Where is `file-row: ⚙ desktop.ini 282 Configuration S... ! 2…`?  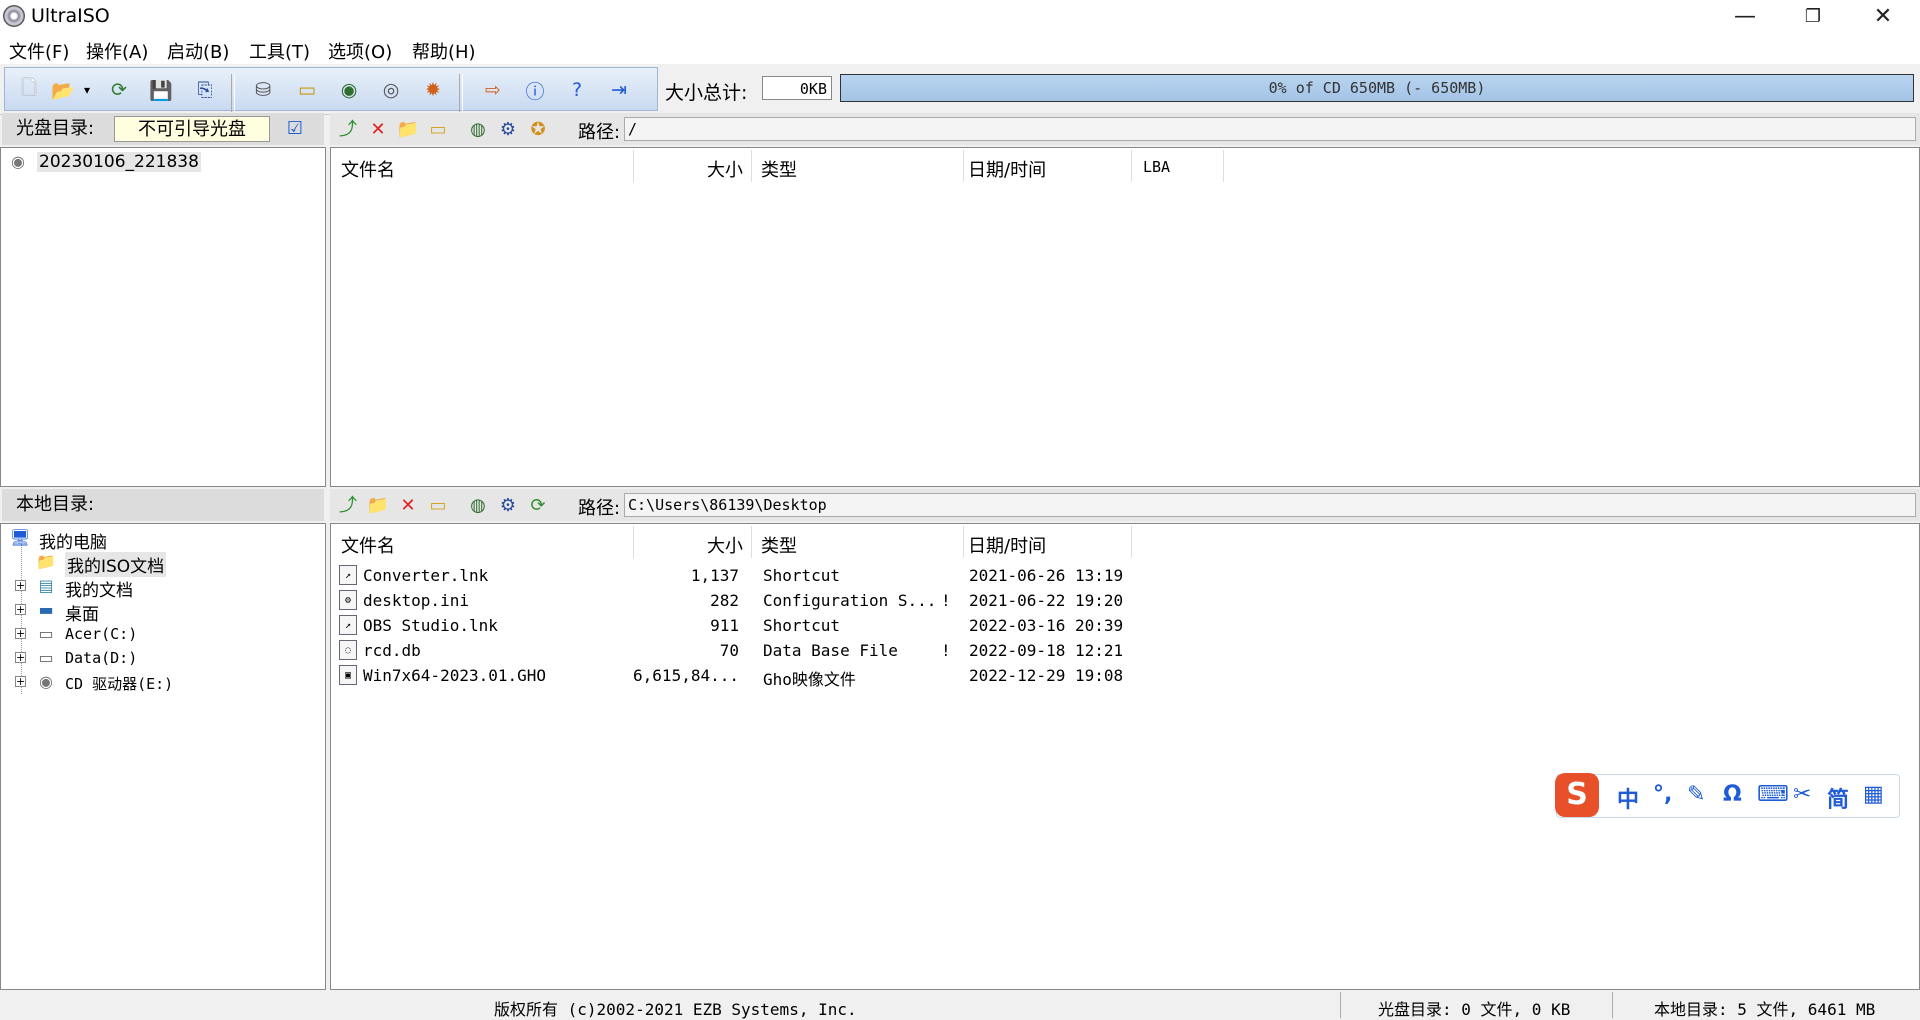
file-row: ⚙ desktop.ini 282 Configuration S... ! 2… is located at coordinates (1125, 601).